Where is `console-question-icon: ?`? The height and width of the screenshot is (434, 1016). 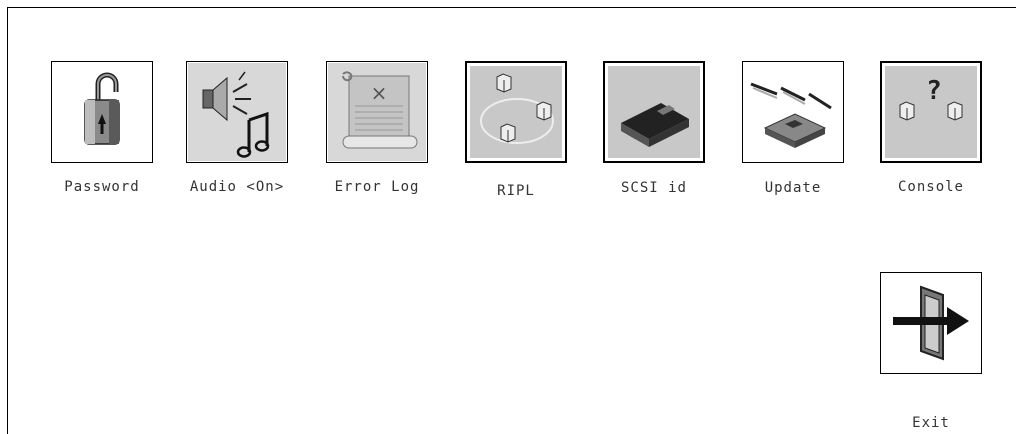
console-question-icon: ? is located at coordinates (931, 112).